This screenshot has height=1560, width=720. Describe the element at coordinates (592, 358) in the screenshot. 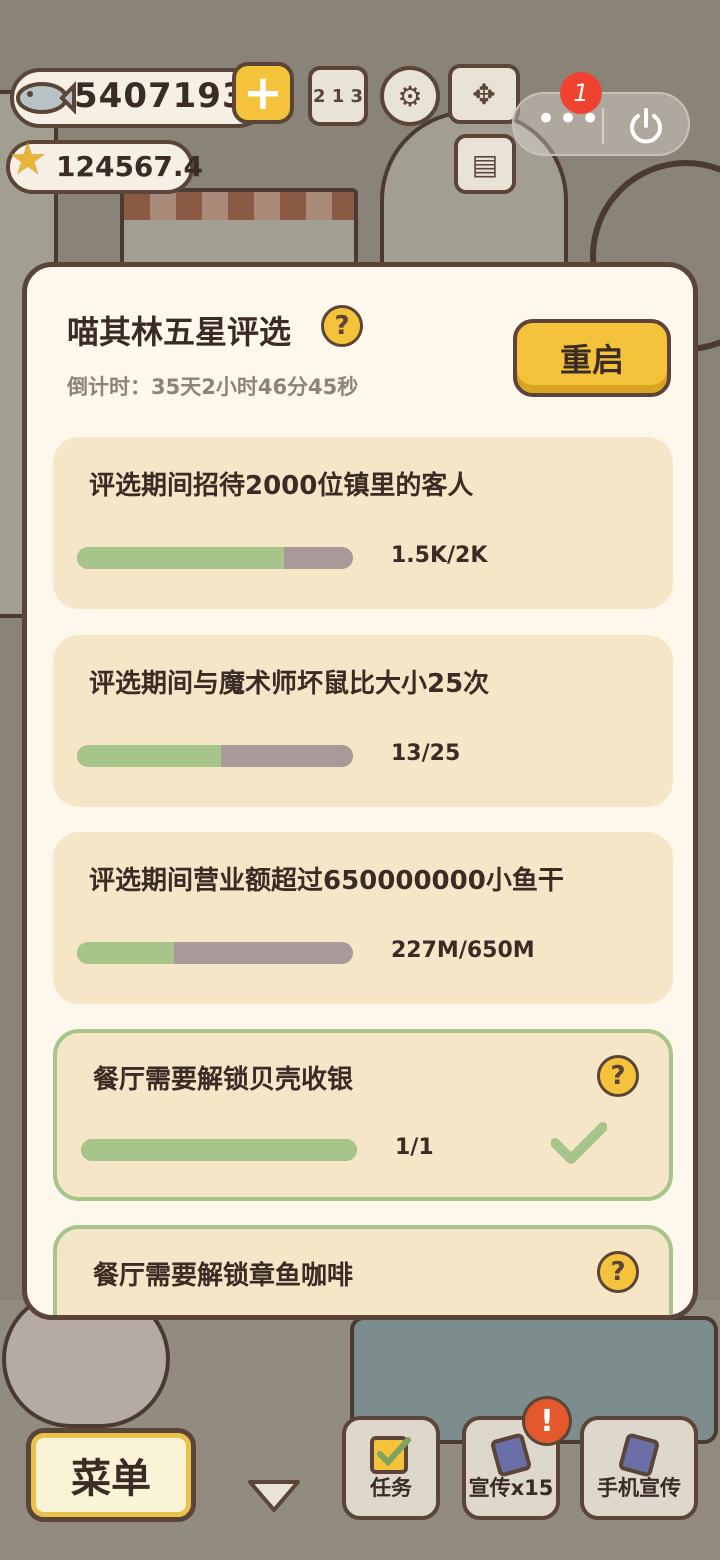

I see `restart-button: 重启` at that location.